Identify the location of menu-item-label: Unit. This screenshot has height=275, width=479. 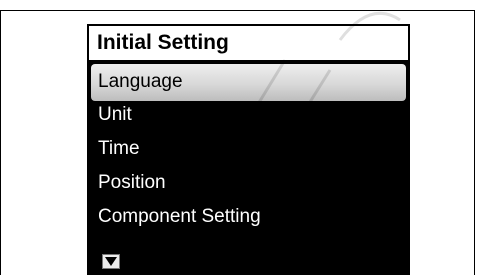
(115, 114).